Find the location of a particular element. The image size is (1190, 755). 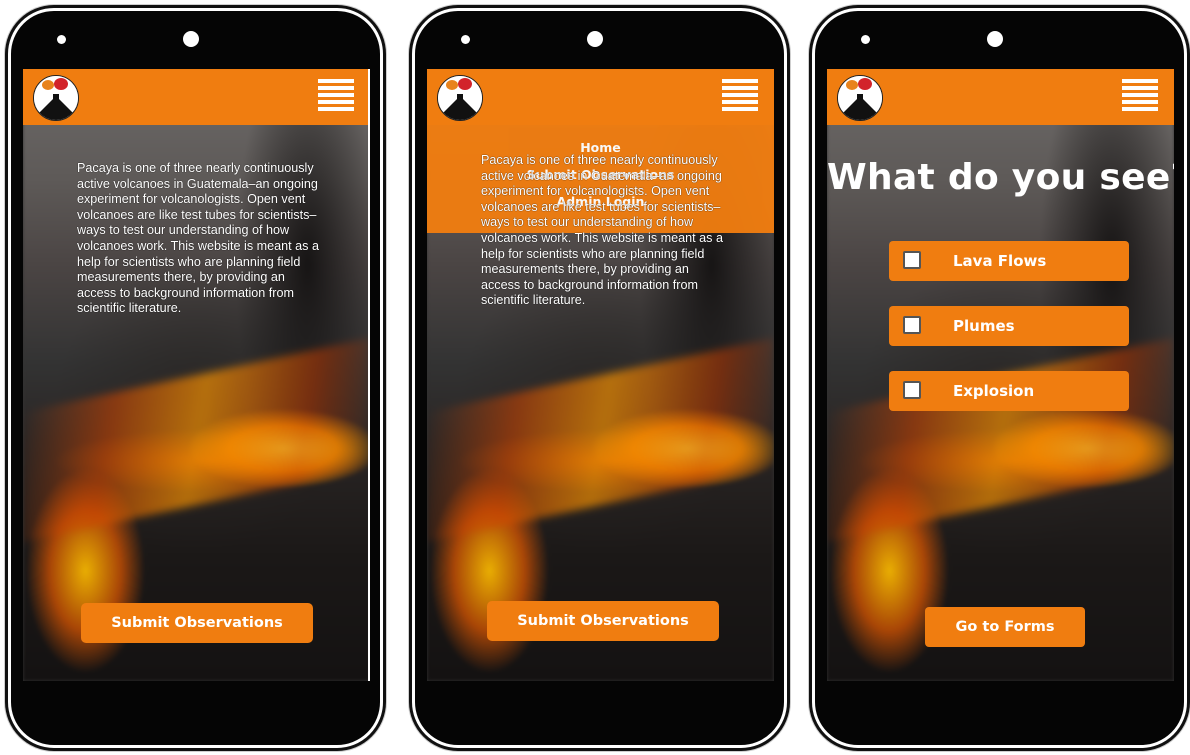

option-label: Plumes is located at coordinates (984, 326).